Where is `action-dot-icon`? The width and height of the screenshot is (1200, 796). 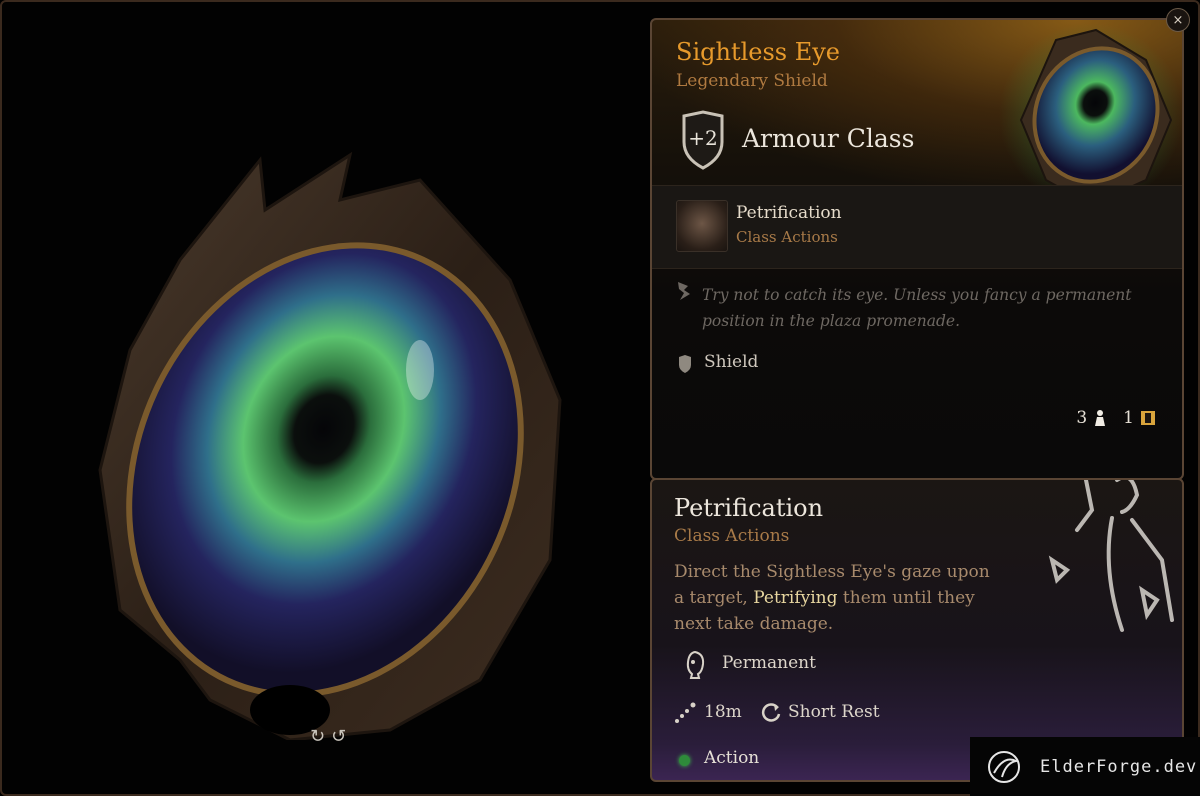 action-dot-icon is located at coordinates (684, 760).